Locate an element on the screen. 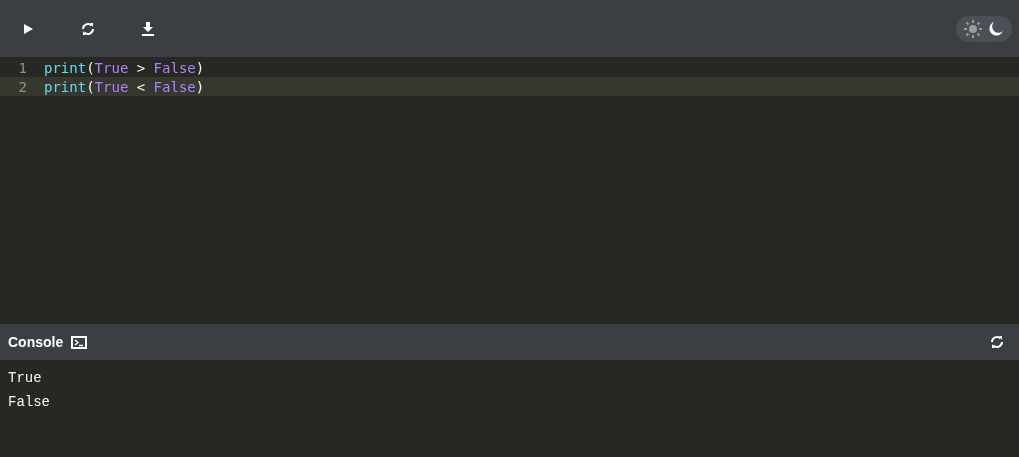 This screenshot has height=457, width=1019. moon-icon is located at coordinates (996, 28).